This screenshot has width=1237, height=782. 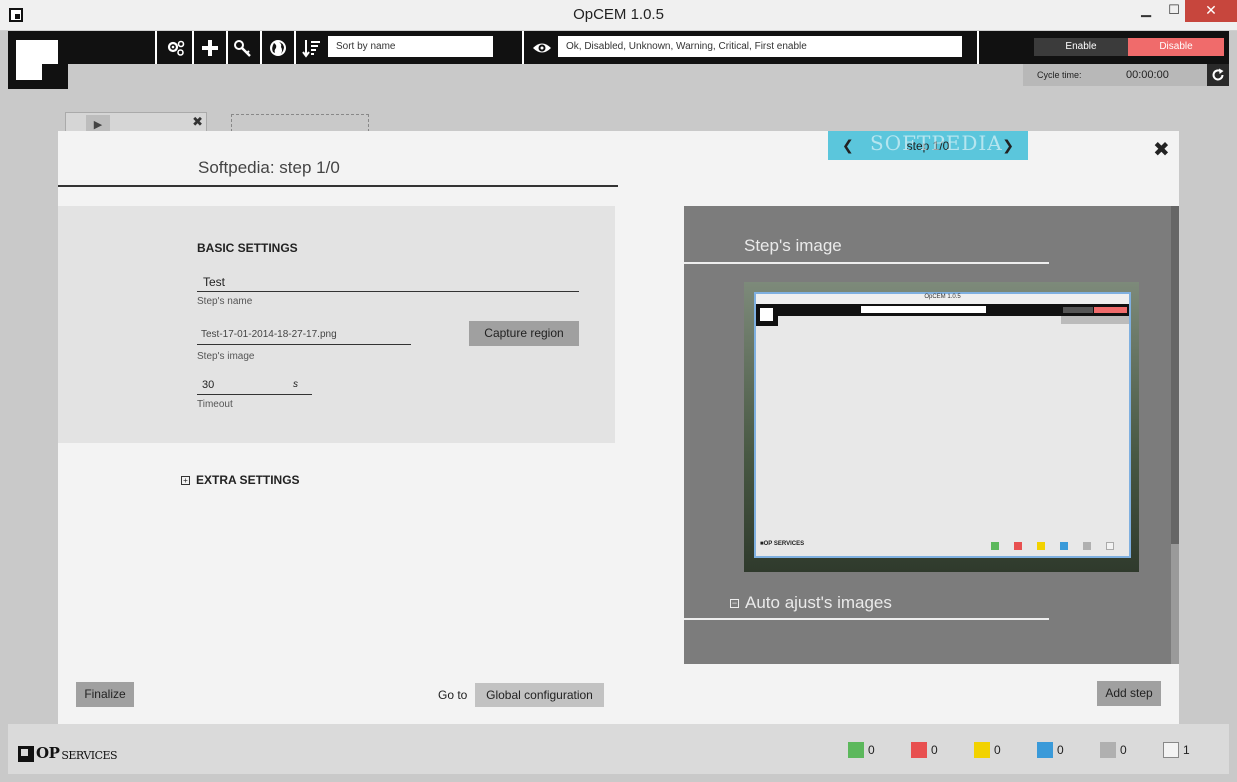 What do you see at coordinates (247, 248) in the screenshot?
I see `basic-settings-heading: BASIC SETTINGS` at bounding box center [247, 248].